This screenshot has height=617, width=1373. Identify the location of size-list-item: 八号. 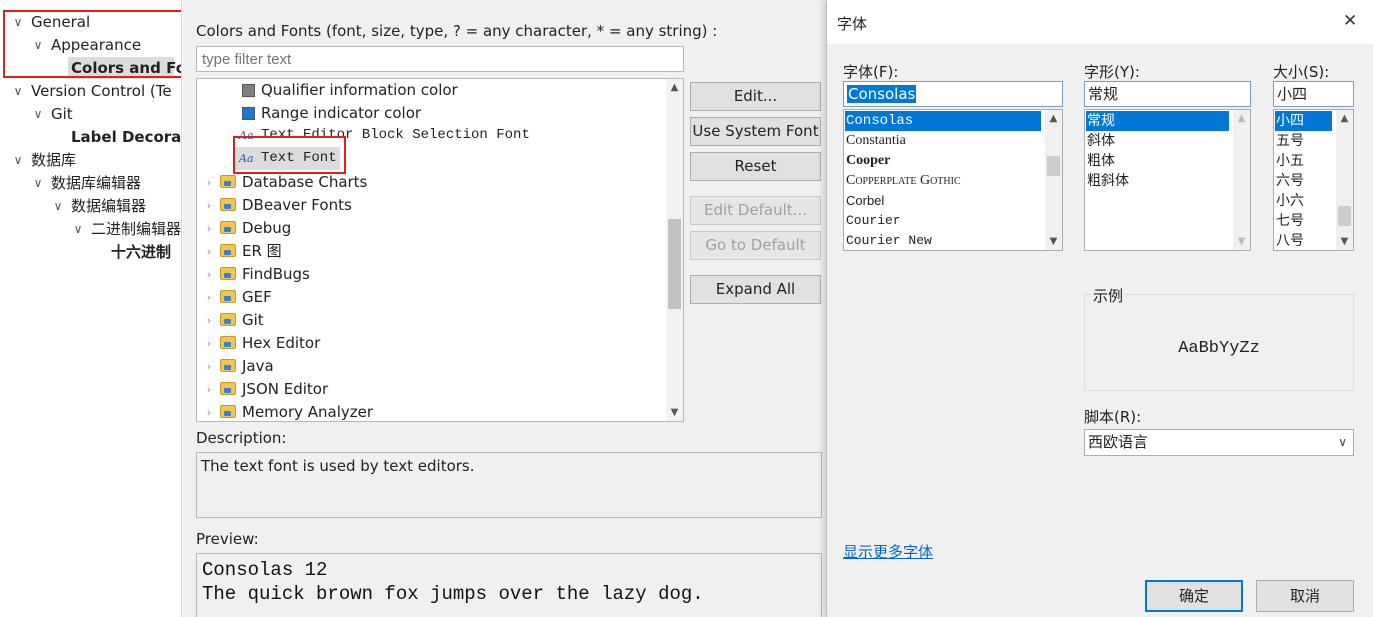
(1289, 240).